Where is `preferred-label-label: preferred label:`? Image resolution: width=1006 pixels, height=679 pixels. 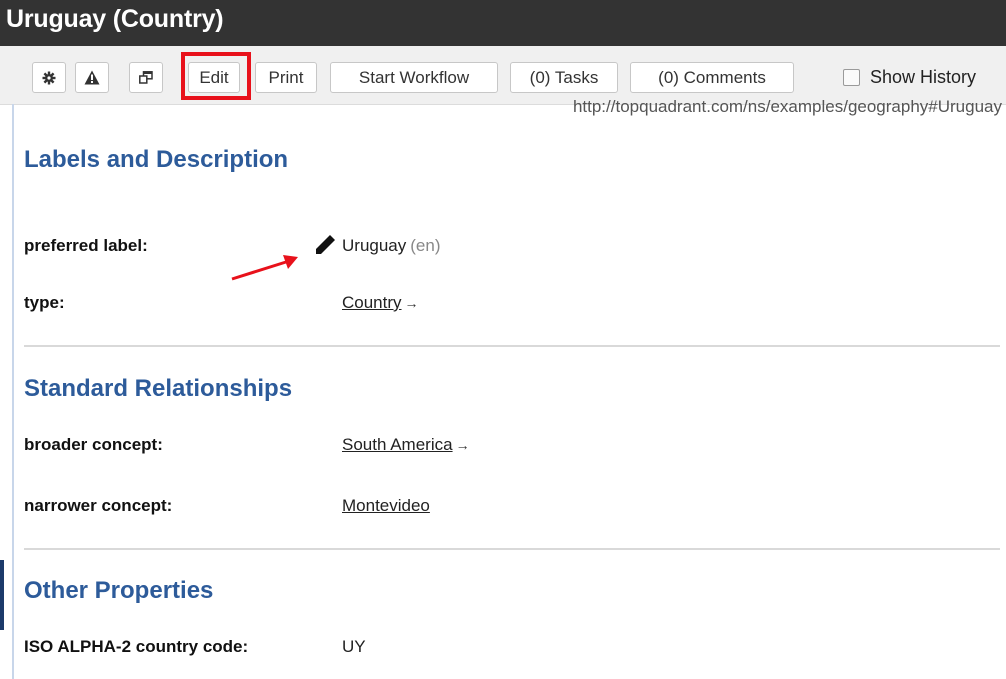 preferred-label-label: preferred label: is located at coordinates (86, 245).